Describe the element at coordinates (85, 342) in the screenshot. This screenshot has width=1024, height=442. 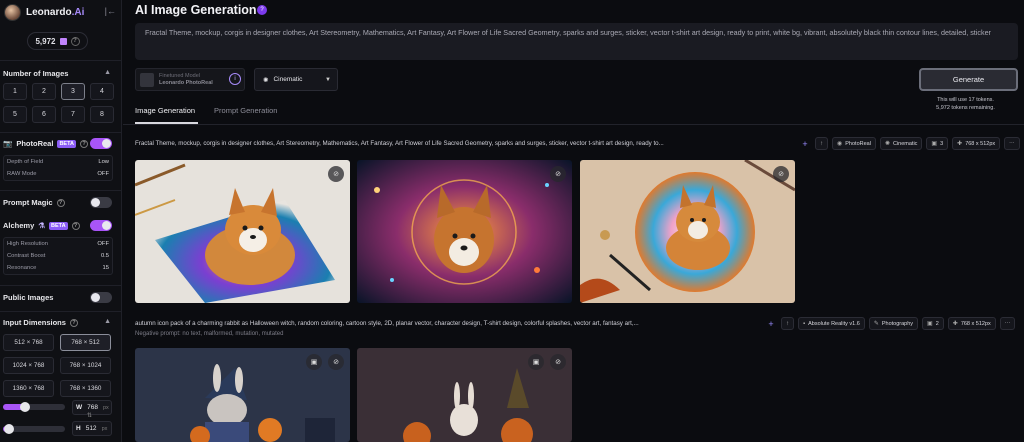
I see `dimension-option-selected: 768 × 512` at that location.